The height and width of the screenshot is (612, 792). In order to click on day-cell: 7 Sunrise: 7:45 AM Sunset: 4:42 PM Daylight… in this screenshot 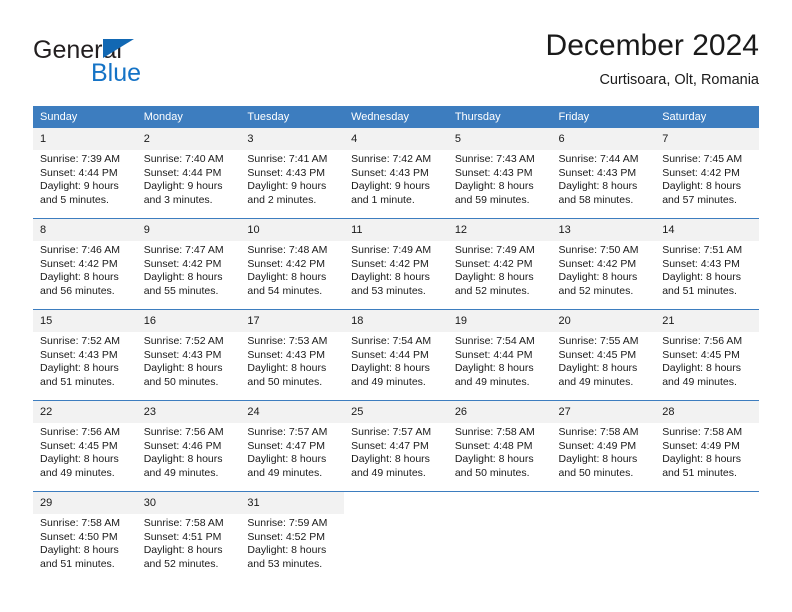, I will do `click(707, 173)`.